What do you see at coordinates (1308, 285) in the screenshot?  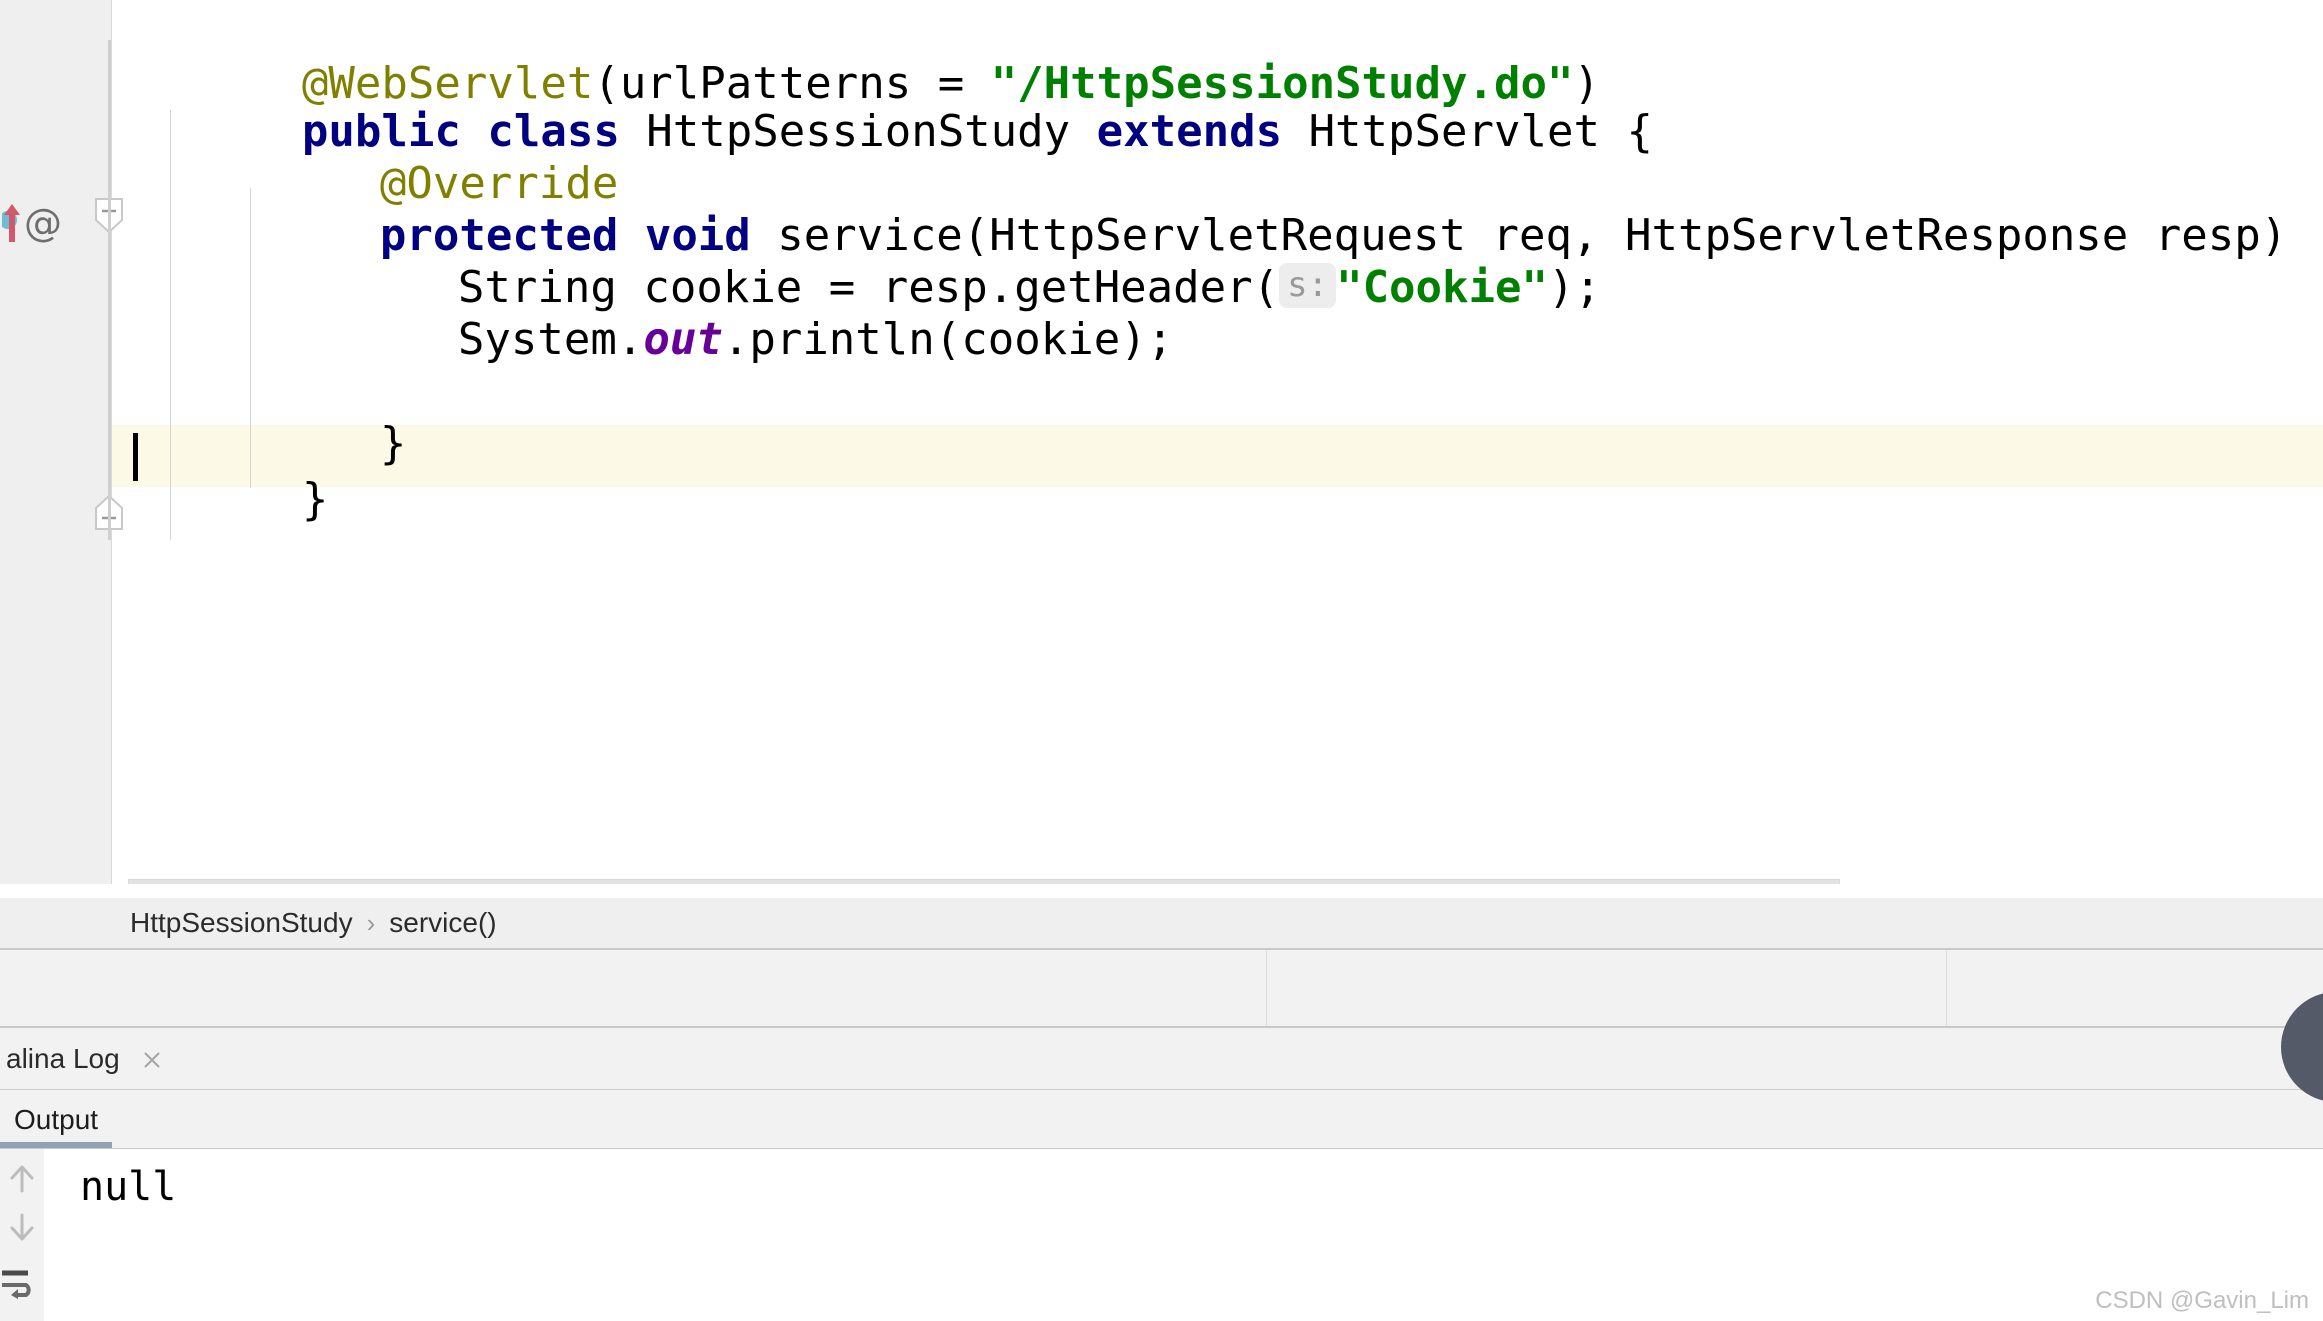 I see `parameter-hint-badge: s:` at bounding box center [1308, 285].